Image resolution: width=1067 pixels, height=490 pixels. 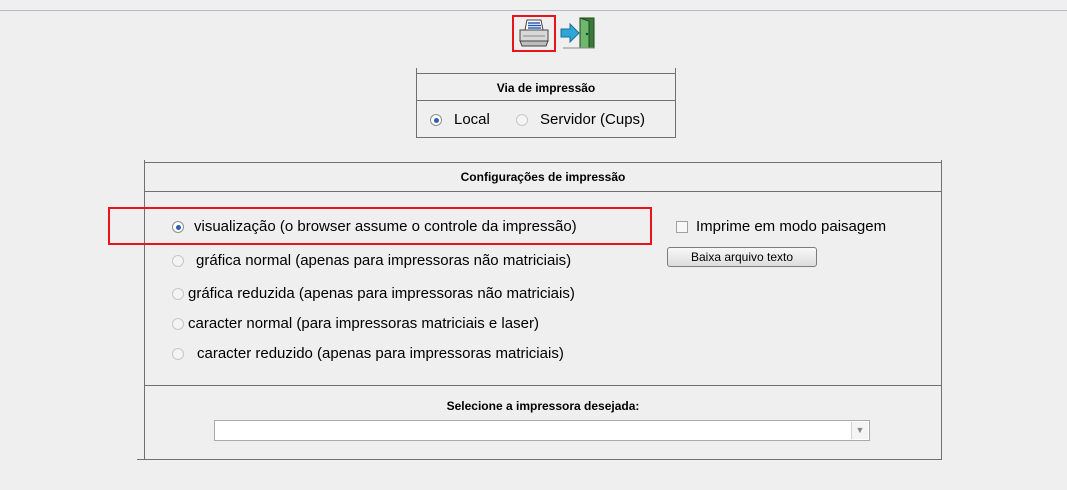 What do you see at coordinates (472, 119) in the screenshot?
I see `route-local-label: Local` at bounding box center [472, 119].